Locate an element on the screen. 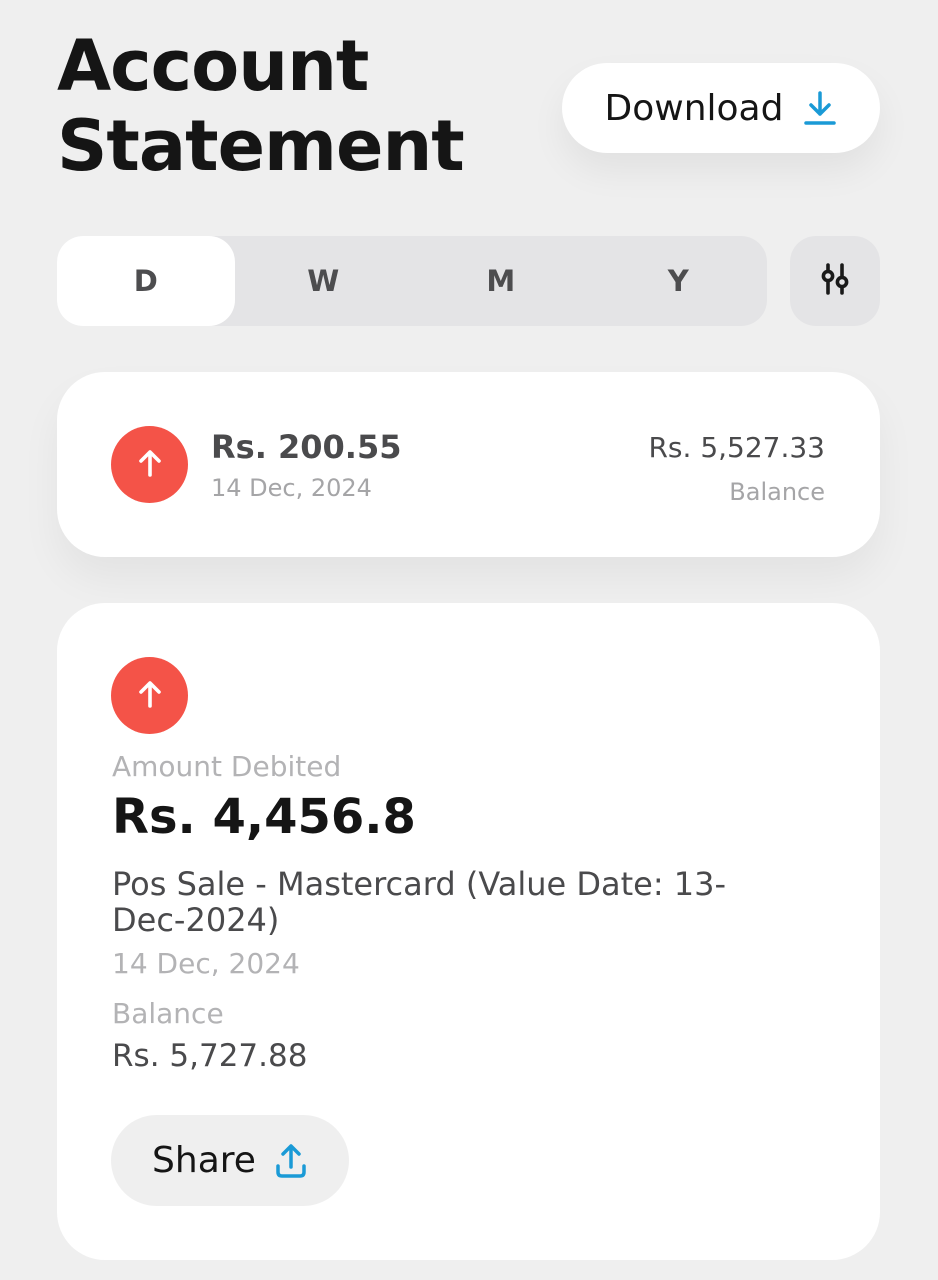 Image resolution: width=938 pixels, height=1280 pixels. tab-month: M is located at coordinates (501, 281).